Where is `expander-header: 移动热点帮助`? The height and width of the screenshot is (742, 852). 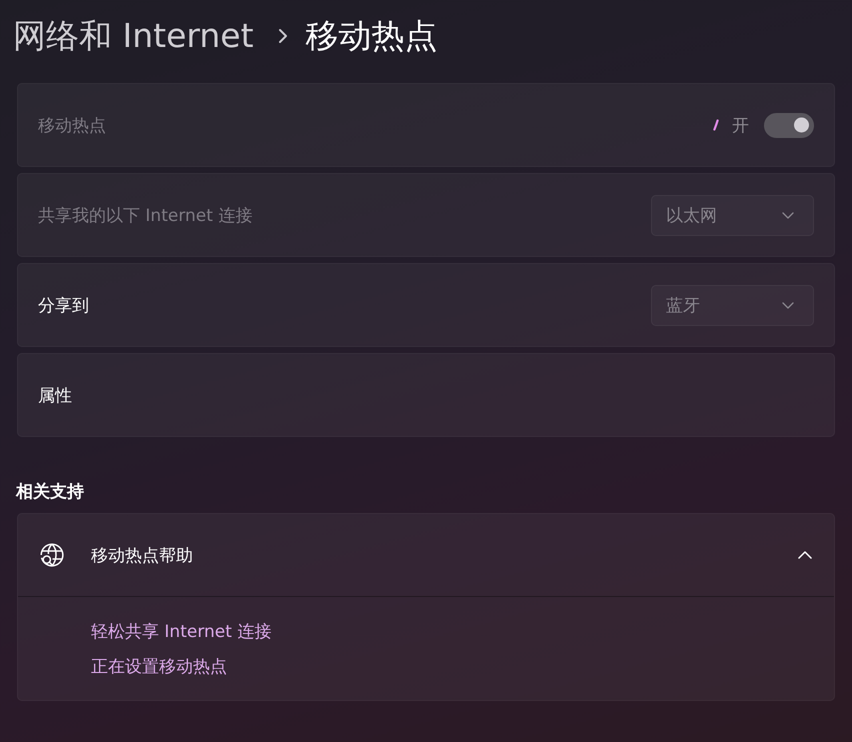
expander-header: 移动热点帮助 is located at coordinates (426, 555).